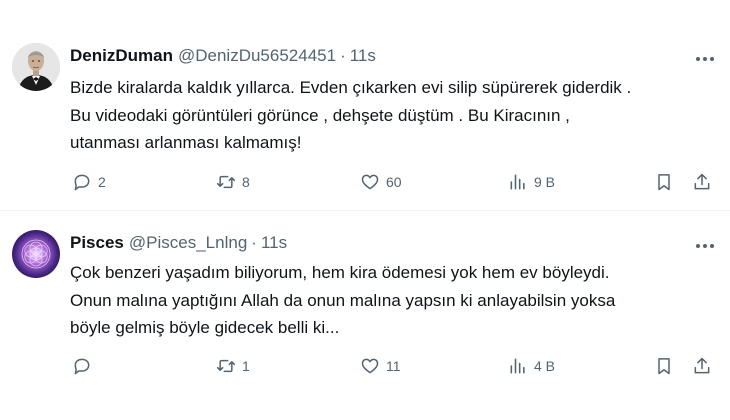 The height and width of the screenshot is (420, 730). Describe the element at coordinates (545, 182) in the screenshot. I see `view-count: 9 B` at that location.